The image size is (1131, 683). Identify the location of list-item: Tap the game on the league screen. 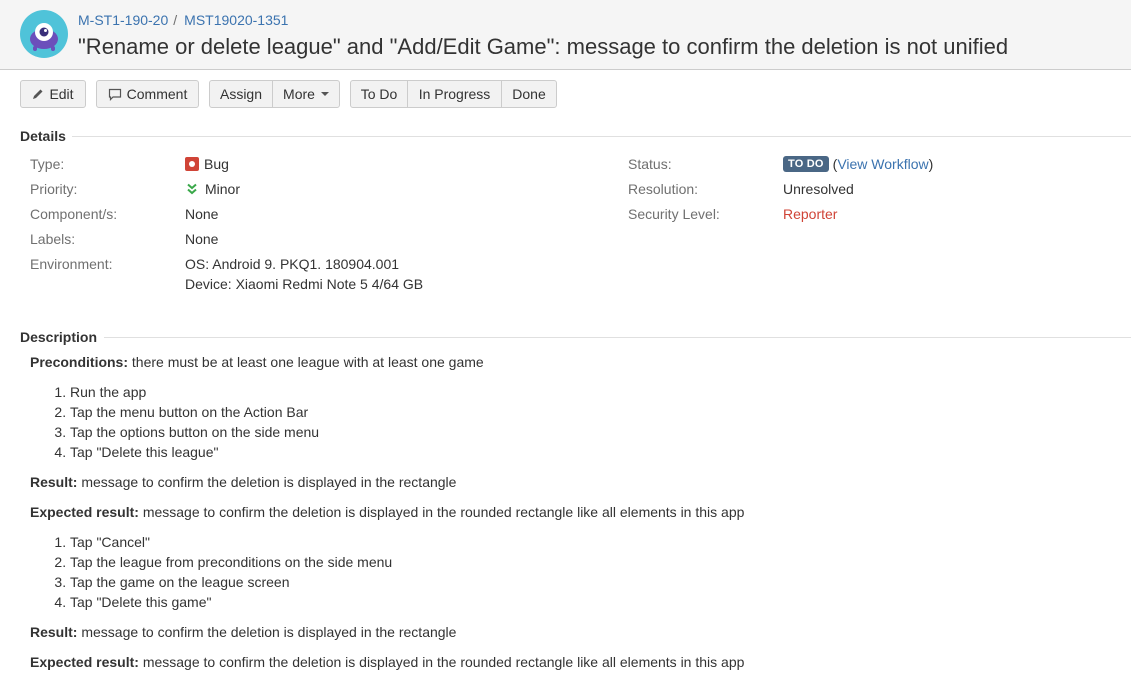
(231, 582).